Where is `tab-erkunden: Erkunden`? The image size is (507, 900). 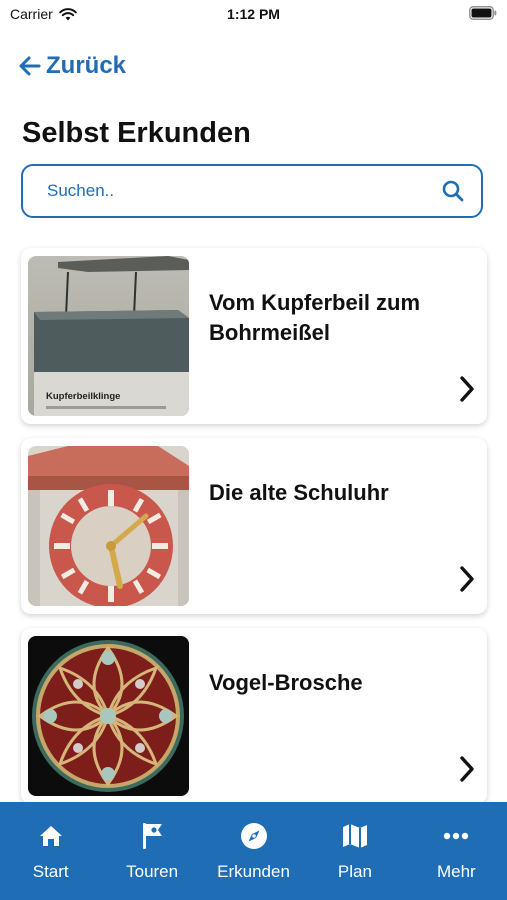 tab-erkunden: Erkunden is located at coordinates (253, 851).